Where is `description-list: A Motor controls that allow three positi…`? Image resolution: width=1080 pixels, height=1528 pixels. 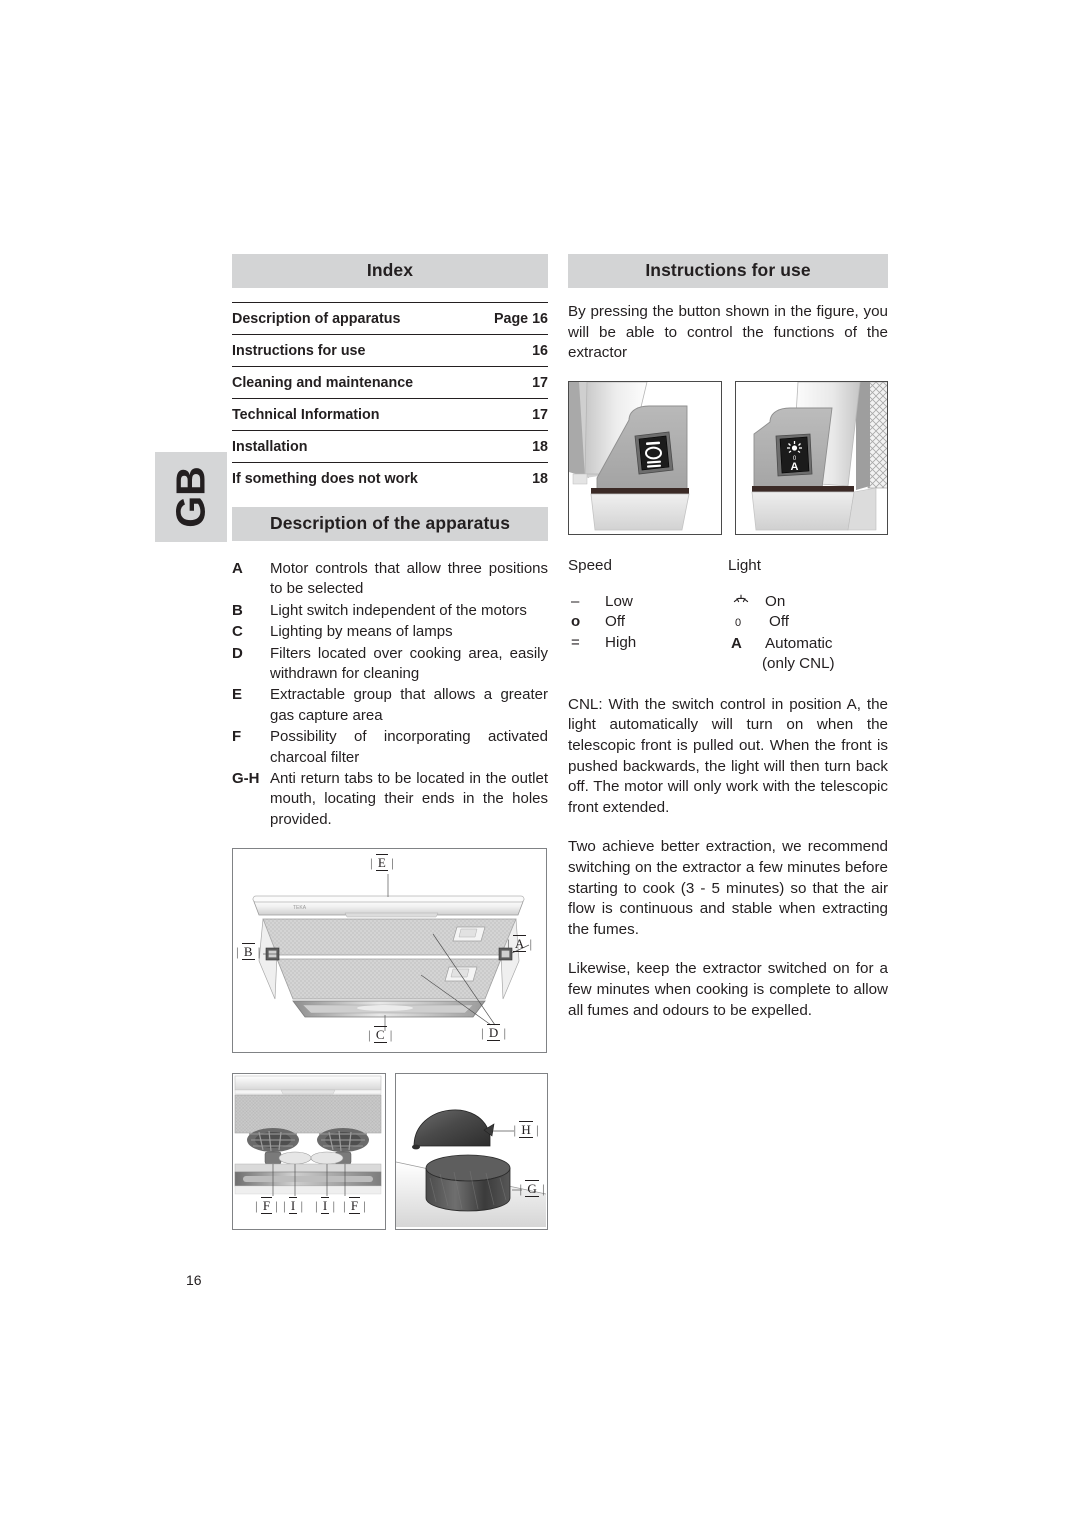
description-list: A Motor controls that allow three positi… is located at coordinates (390, 694).